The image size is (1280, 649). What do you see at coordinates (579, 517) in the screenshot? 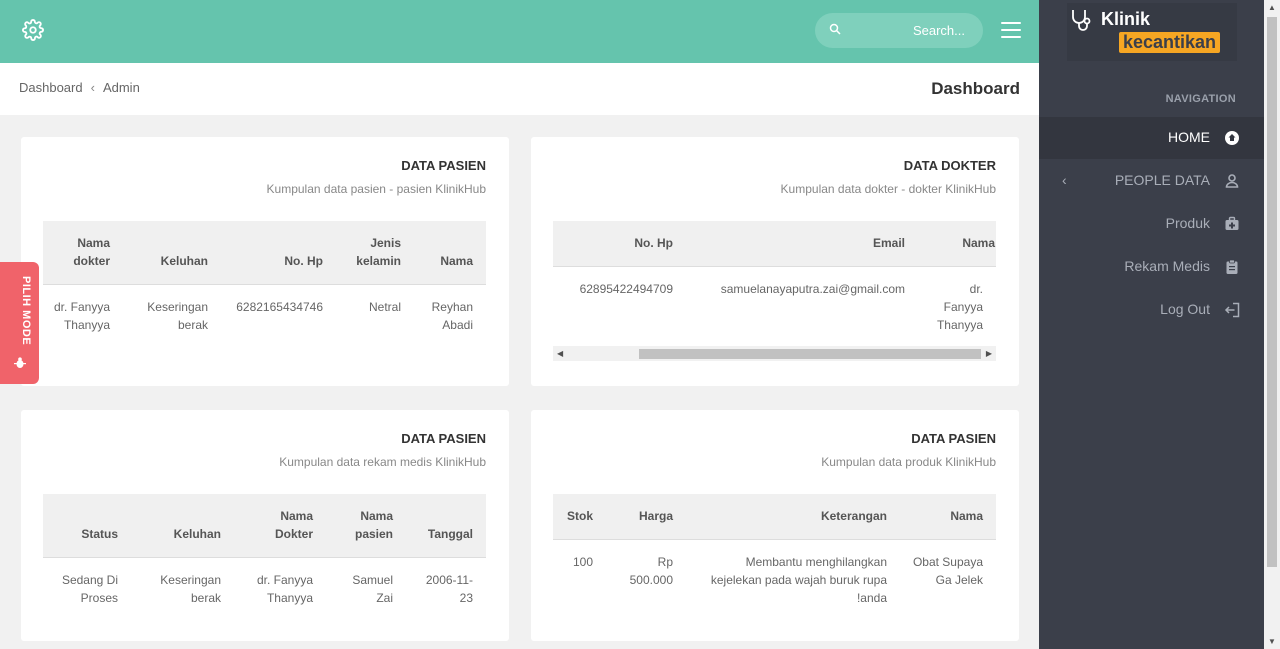
I see `col-stok: Stok` at bounding box center [579, 517].